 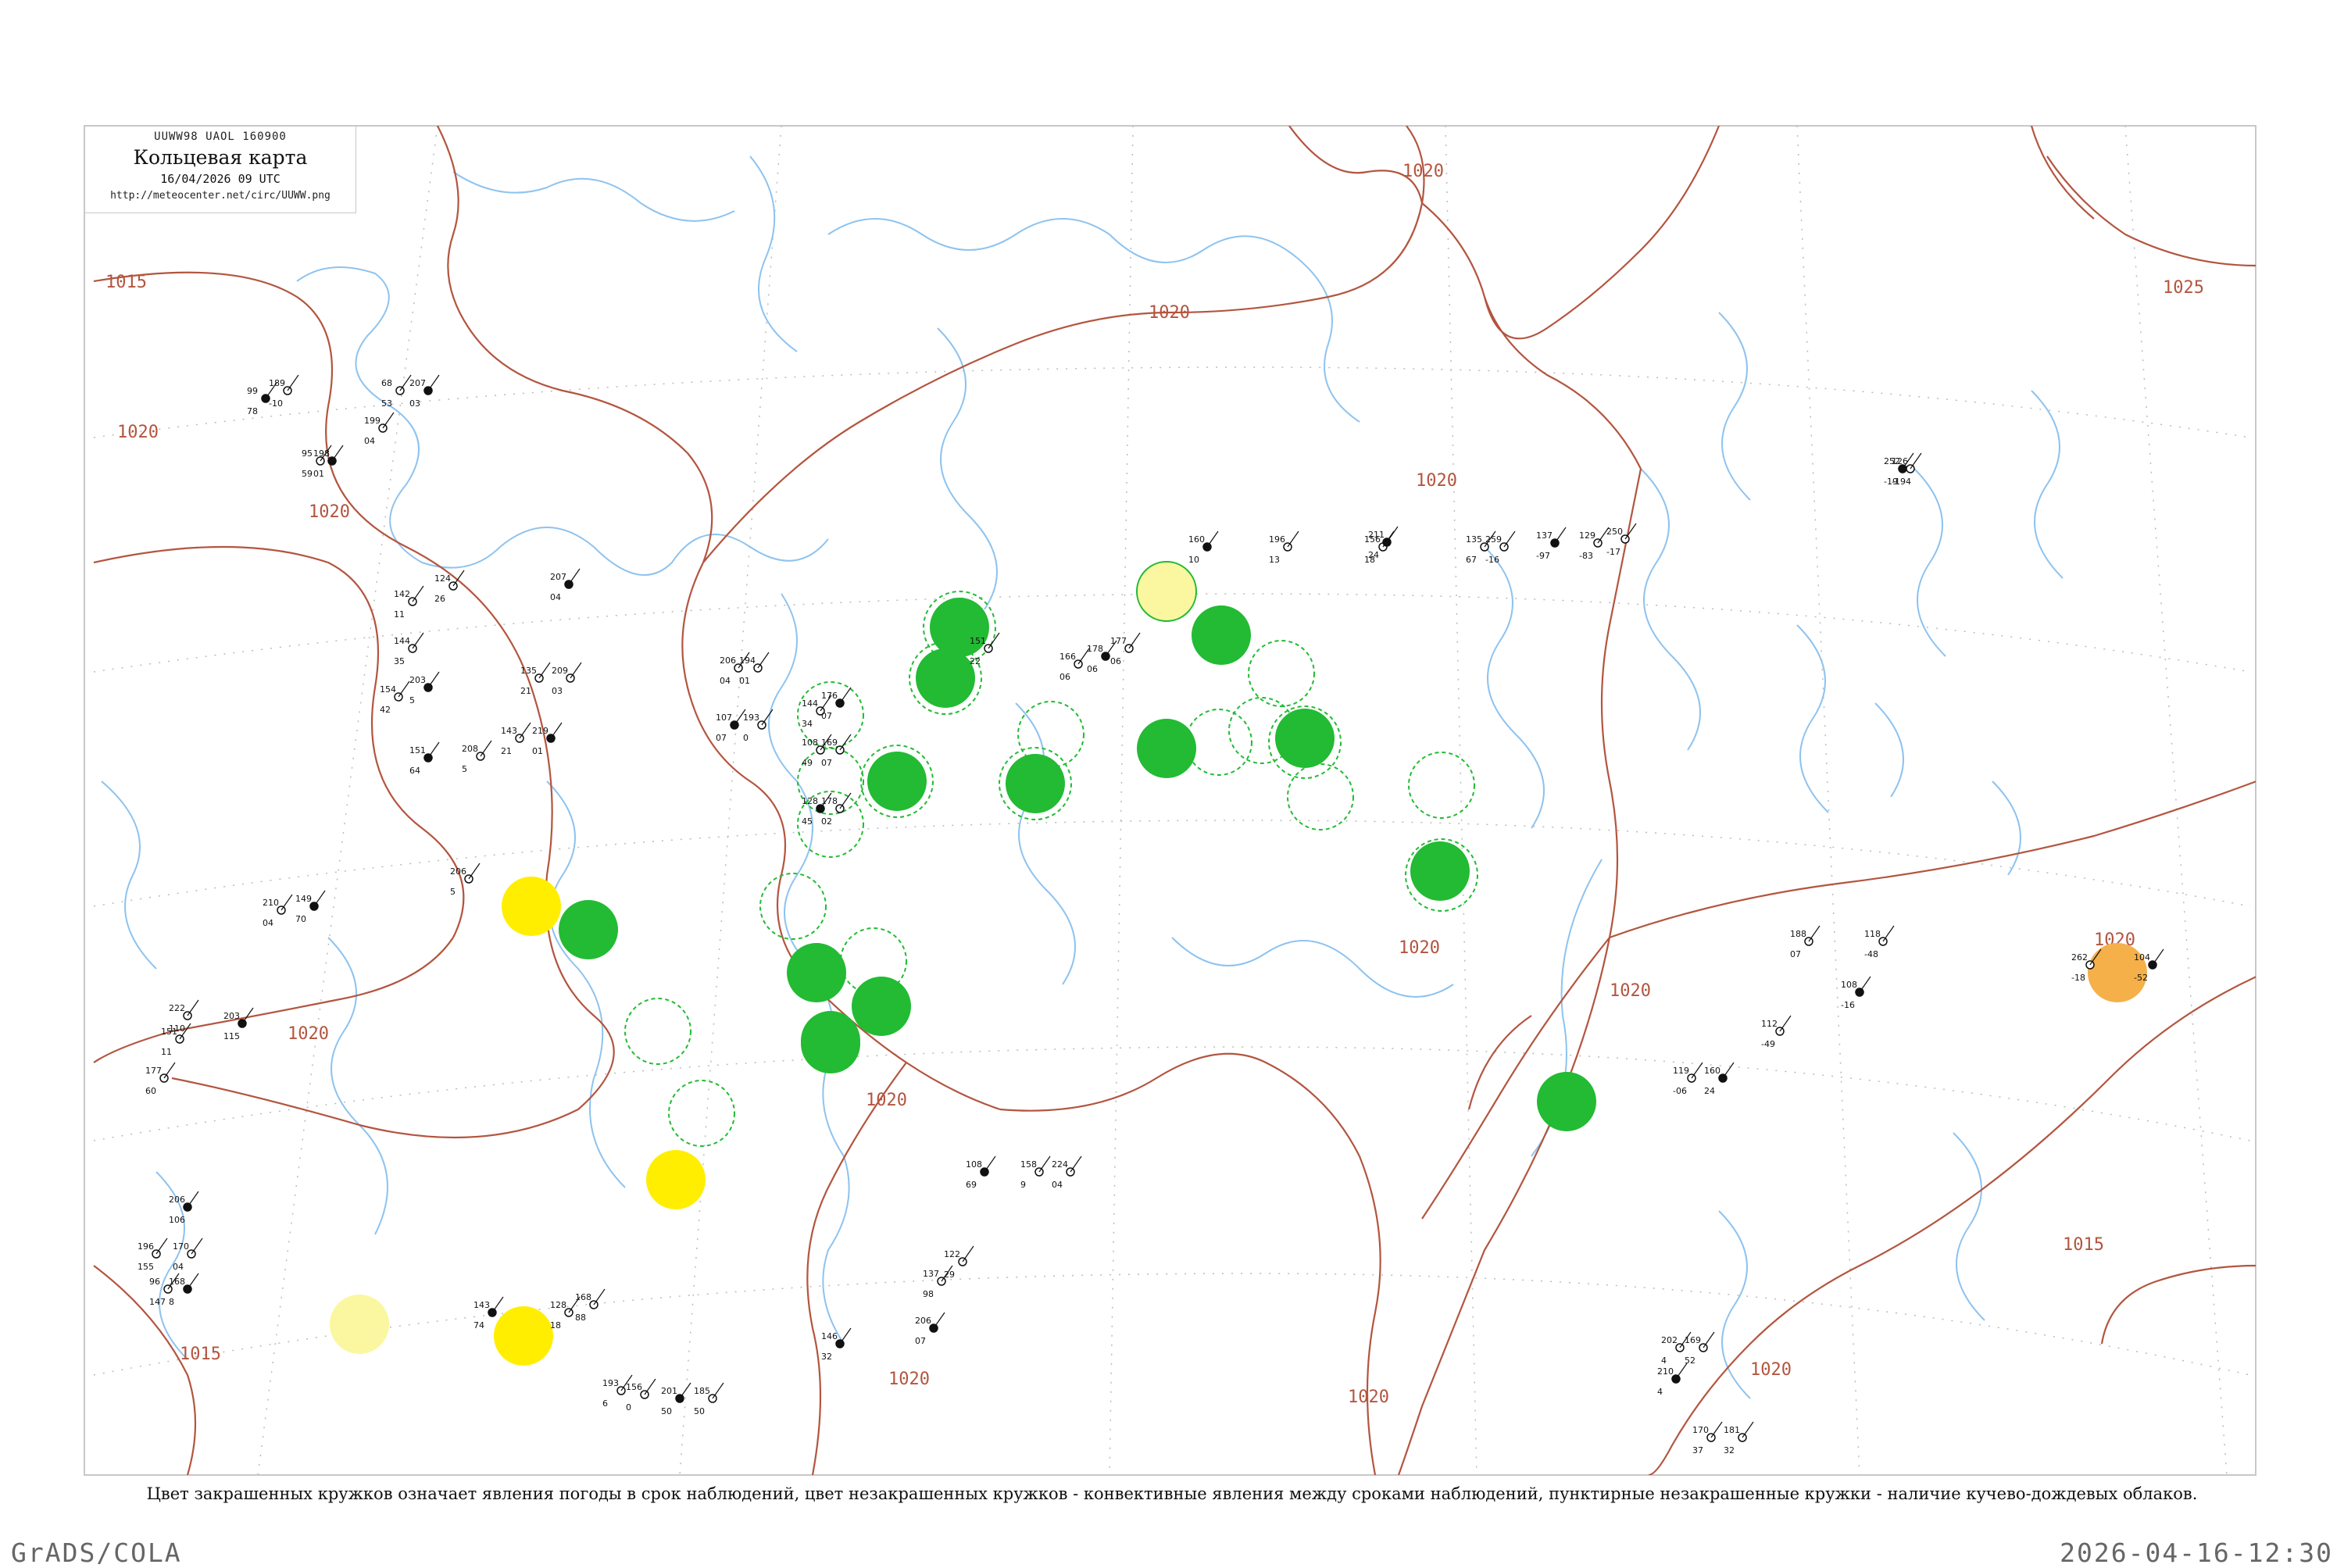 What do you see at coordinates (177, 1220) in the screenshot?
I see `station-temperature: 106` at bounding box center [177, 1220].